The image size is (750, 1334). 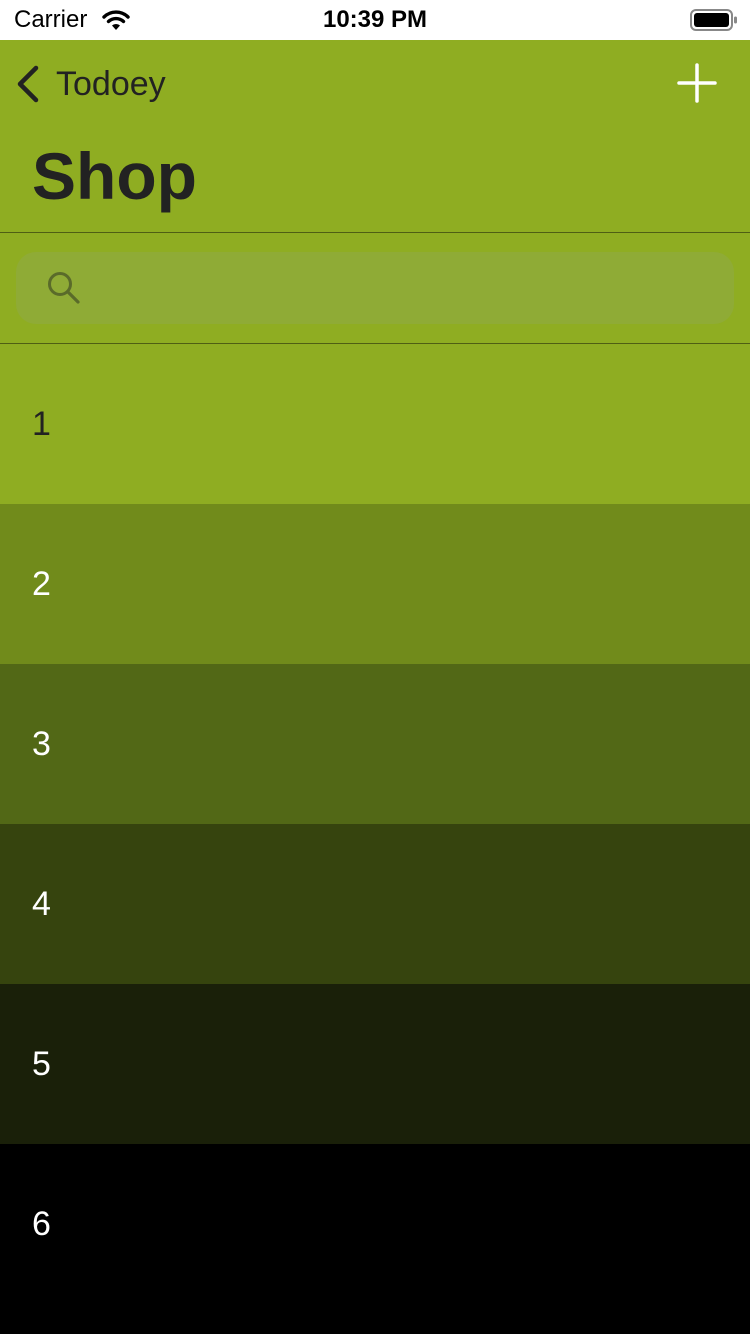 I want to click on status-time: 10:39 PM, so click(x=375, y=19).